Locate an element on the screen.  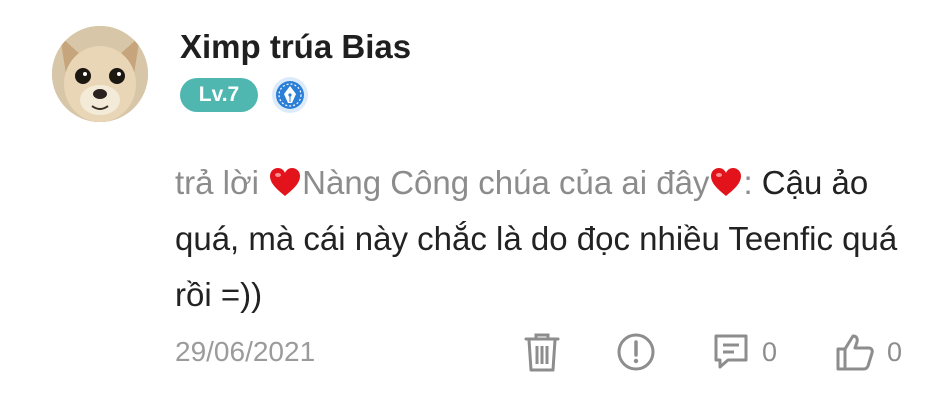
reply-button: 0 is located at coordinates (744, 352).